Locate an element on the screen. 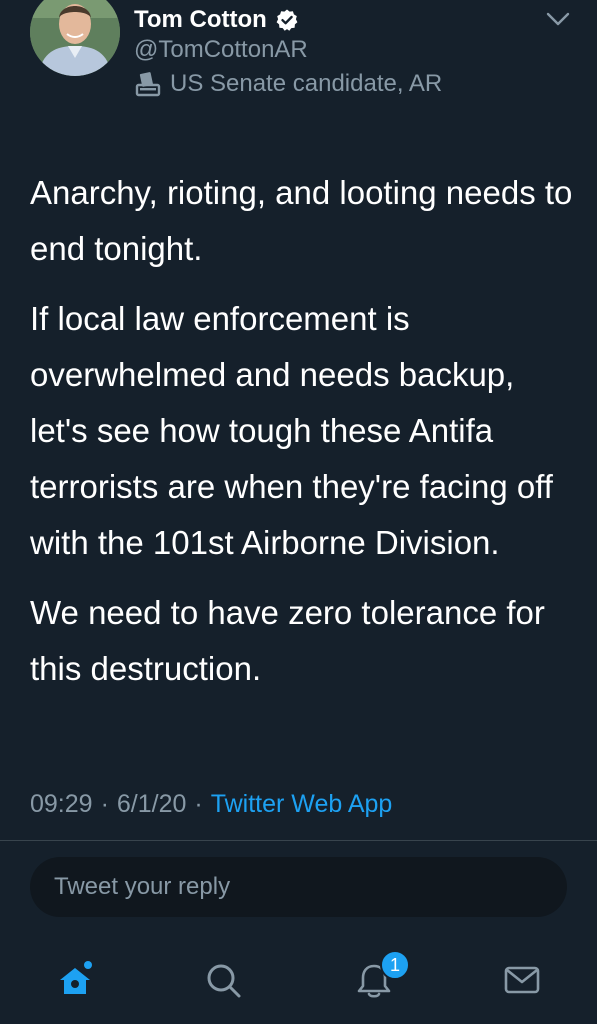 Image resolution: width=597 pixels, height=1024 pixels. author-label-row: US Senate candidate, AR is located at coordinates (288, 84).